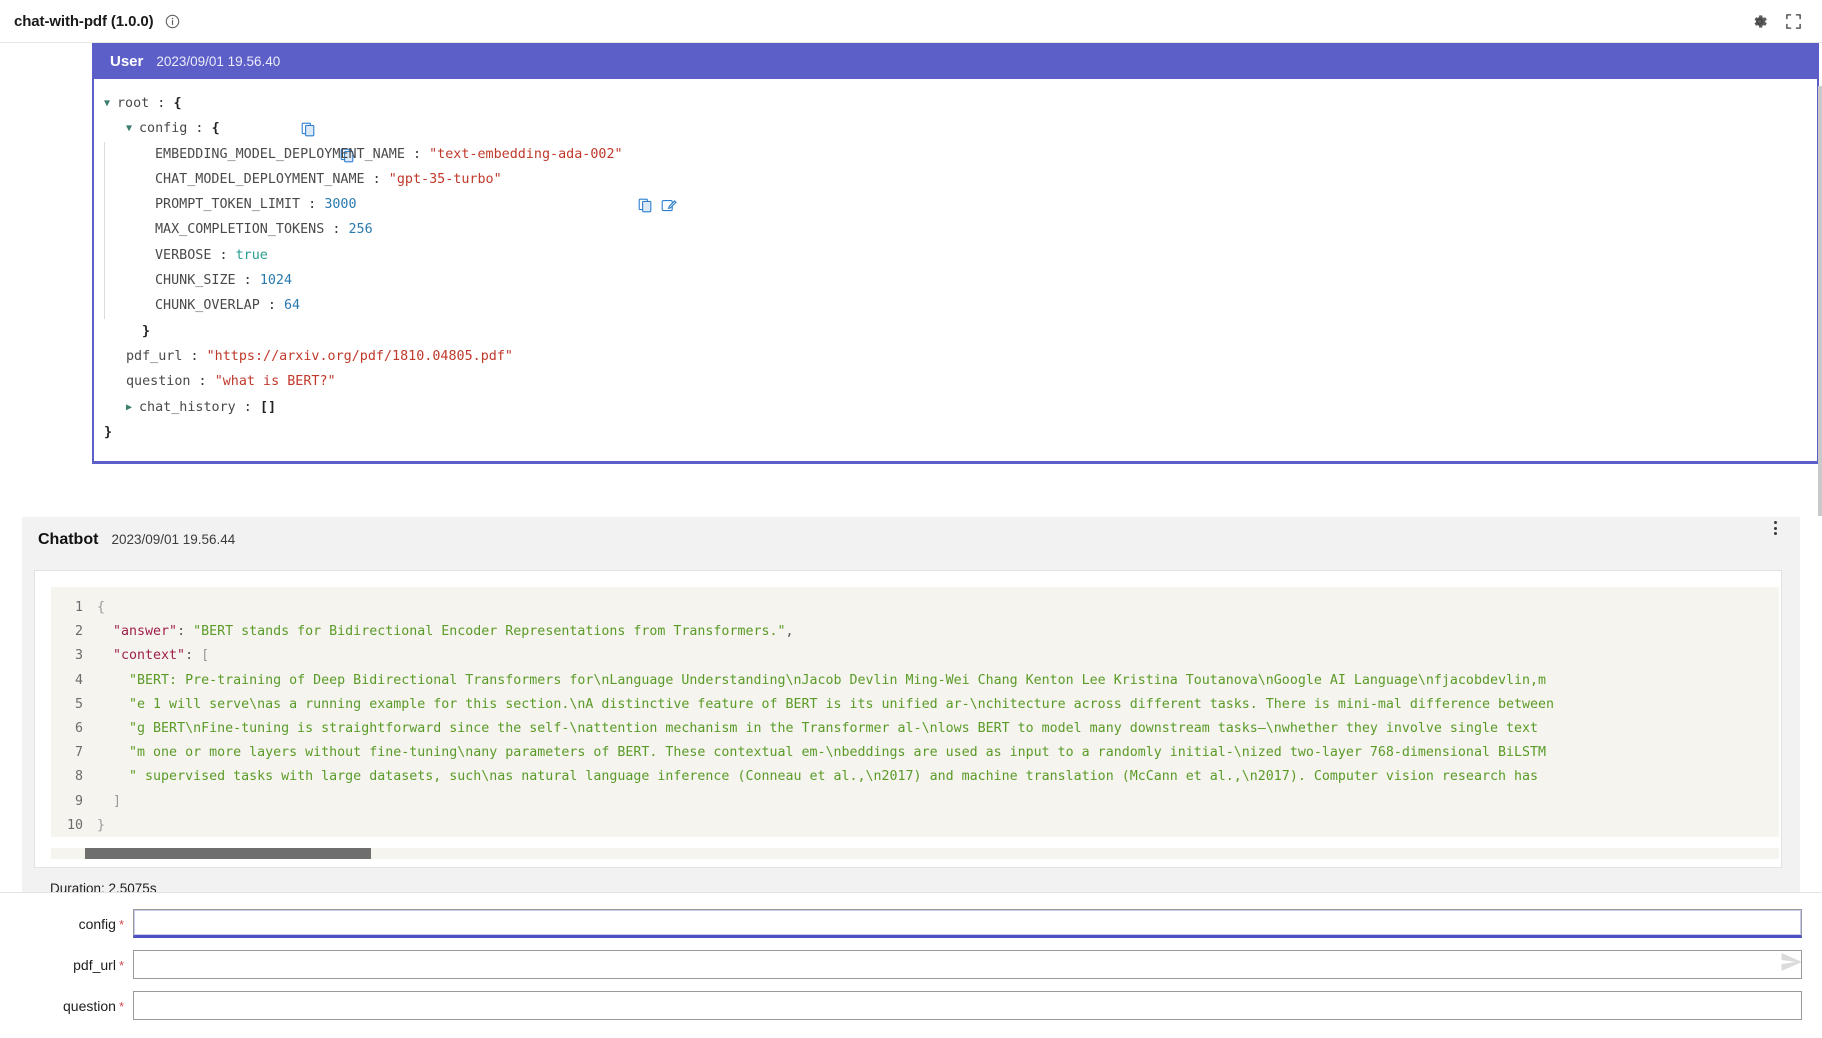  Describe the element at coordinates (1775, 528) in the screenshot. I see `kebab-menu-icon` at that location.